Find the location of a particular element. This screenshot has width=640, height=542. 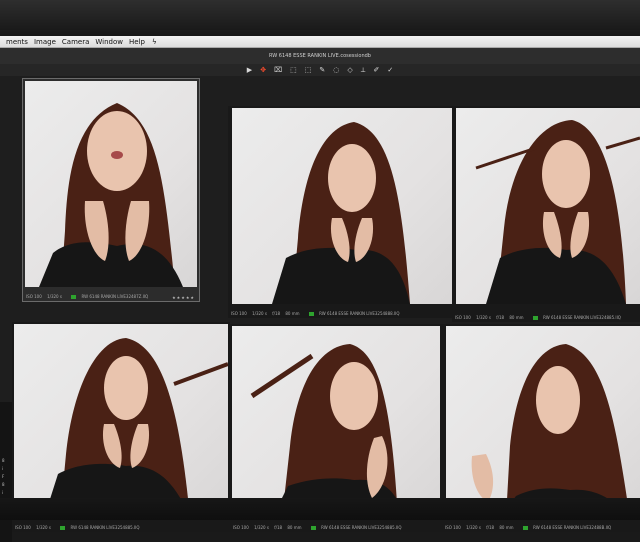

pan-tool-icon: ✥ is located at coordinates (263, 70).